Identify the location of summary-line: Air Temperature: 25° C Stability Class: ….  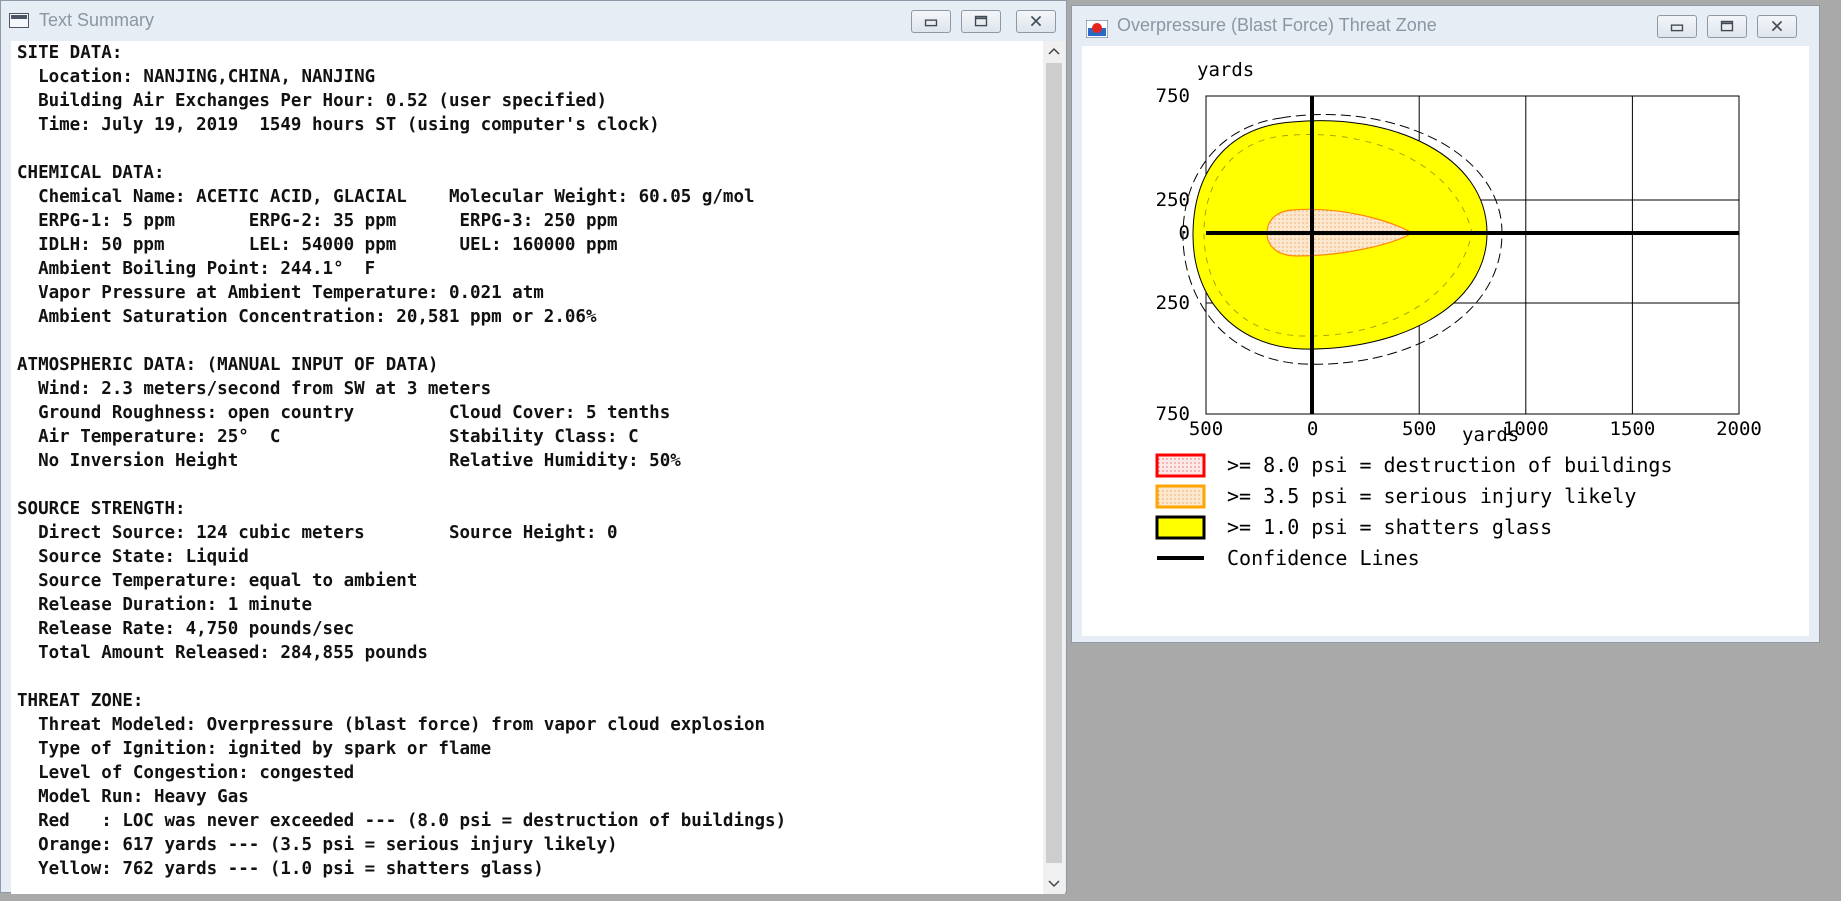
(328, 437).